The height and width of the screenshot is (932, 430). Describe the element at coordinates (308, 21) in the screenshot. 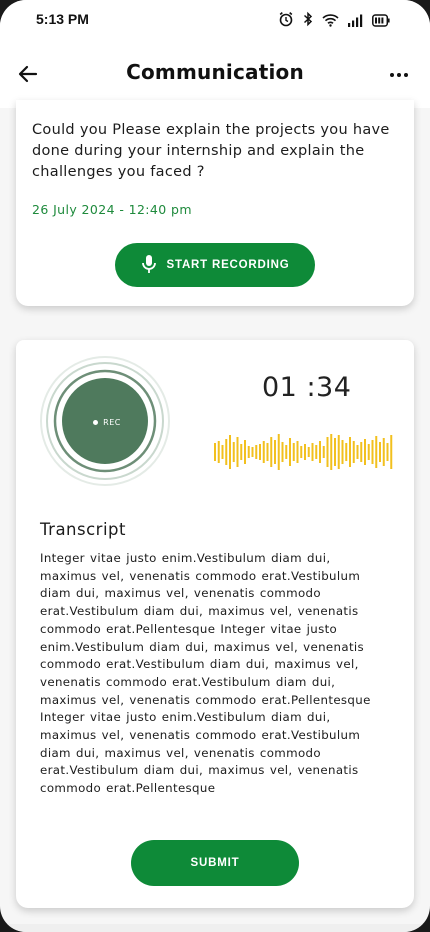

I see `bluetooth-icon` at that location.